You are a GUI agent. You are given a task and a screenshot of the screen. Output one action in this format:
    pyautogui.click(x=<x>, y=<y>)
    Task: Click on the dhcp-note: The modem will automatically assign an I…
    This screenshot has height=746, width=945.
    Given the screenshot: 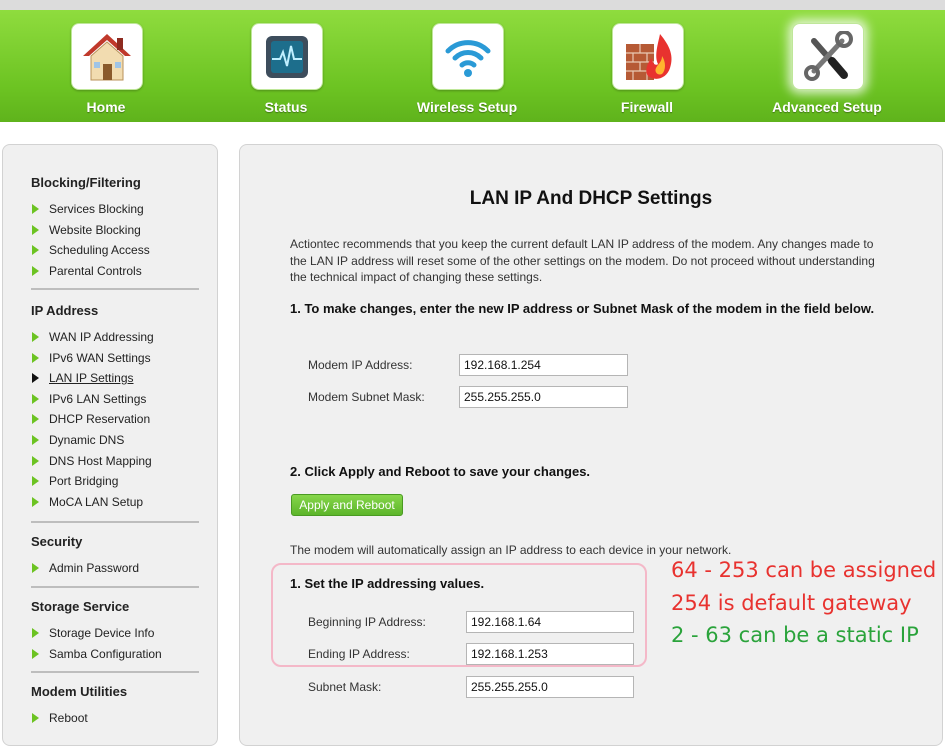 What is the action you would take?
    pyautogui.click(x=511, y=550)
    